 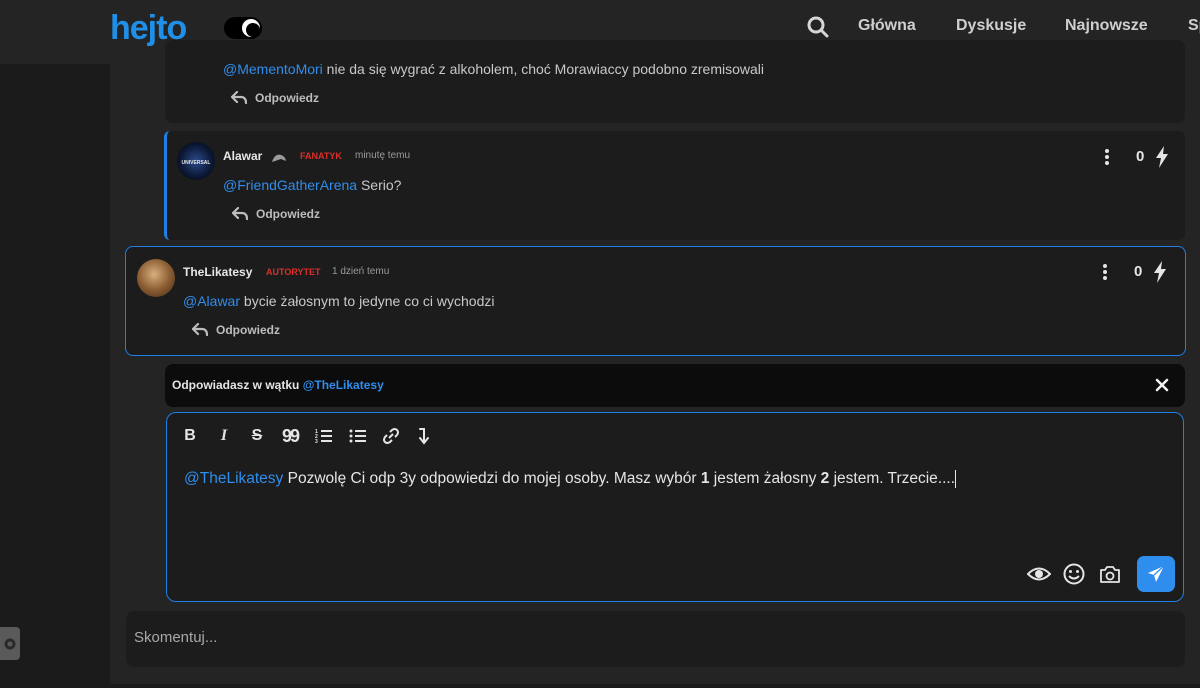 I want to click on left-sidebar, so click(x=55, y=376).